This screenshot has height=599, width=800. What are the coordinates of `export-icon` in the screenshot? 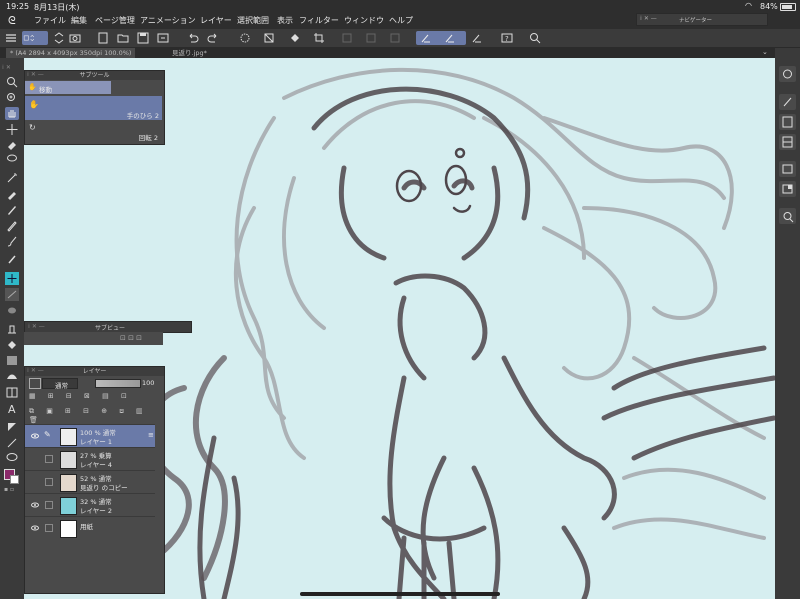 It's located at (163, 38).